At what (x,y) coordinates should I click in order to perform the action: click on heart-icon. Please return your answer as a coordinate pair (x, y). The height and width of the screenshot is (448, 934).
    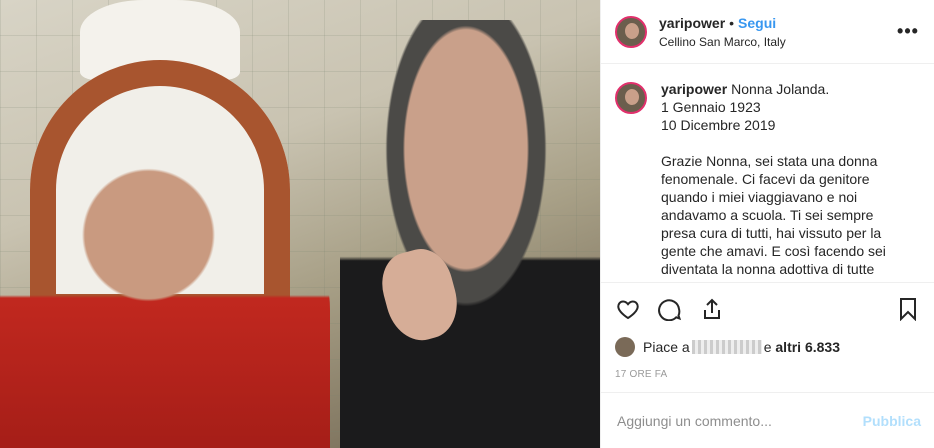
    Looking at the image, I should click on (628, 309).